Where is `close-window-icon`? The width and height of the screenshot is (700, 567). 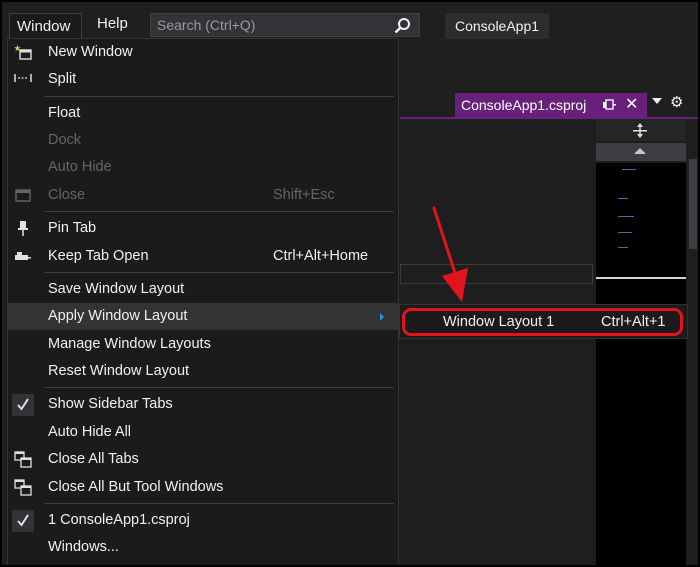 close-window-icon is located at coordinates (23, 195).